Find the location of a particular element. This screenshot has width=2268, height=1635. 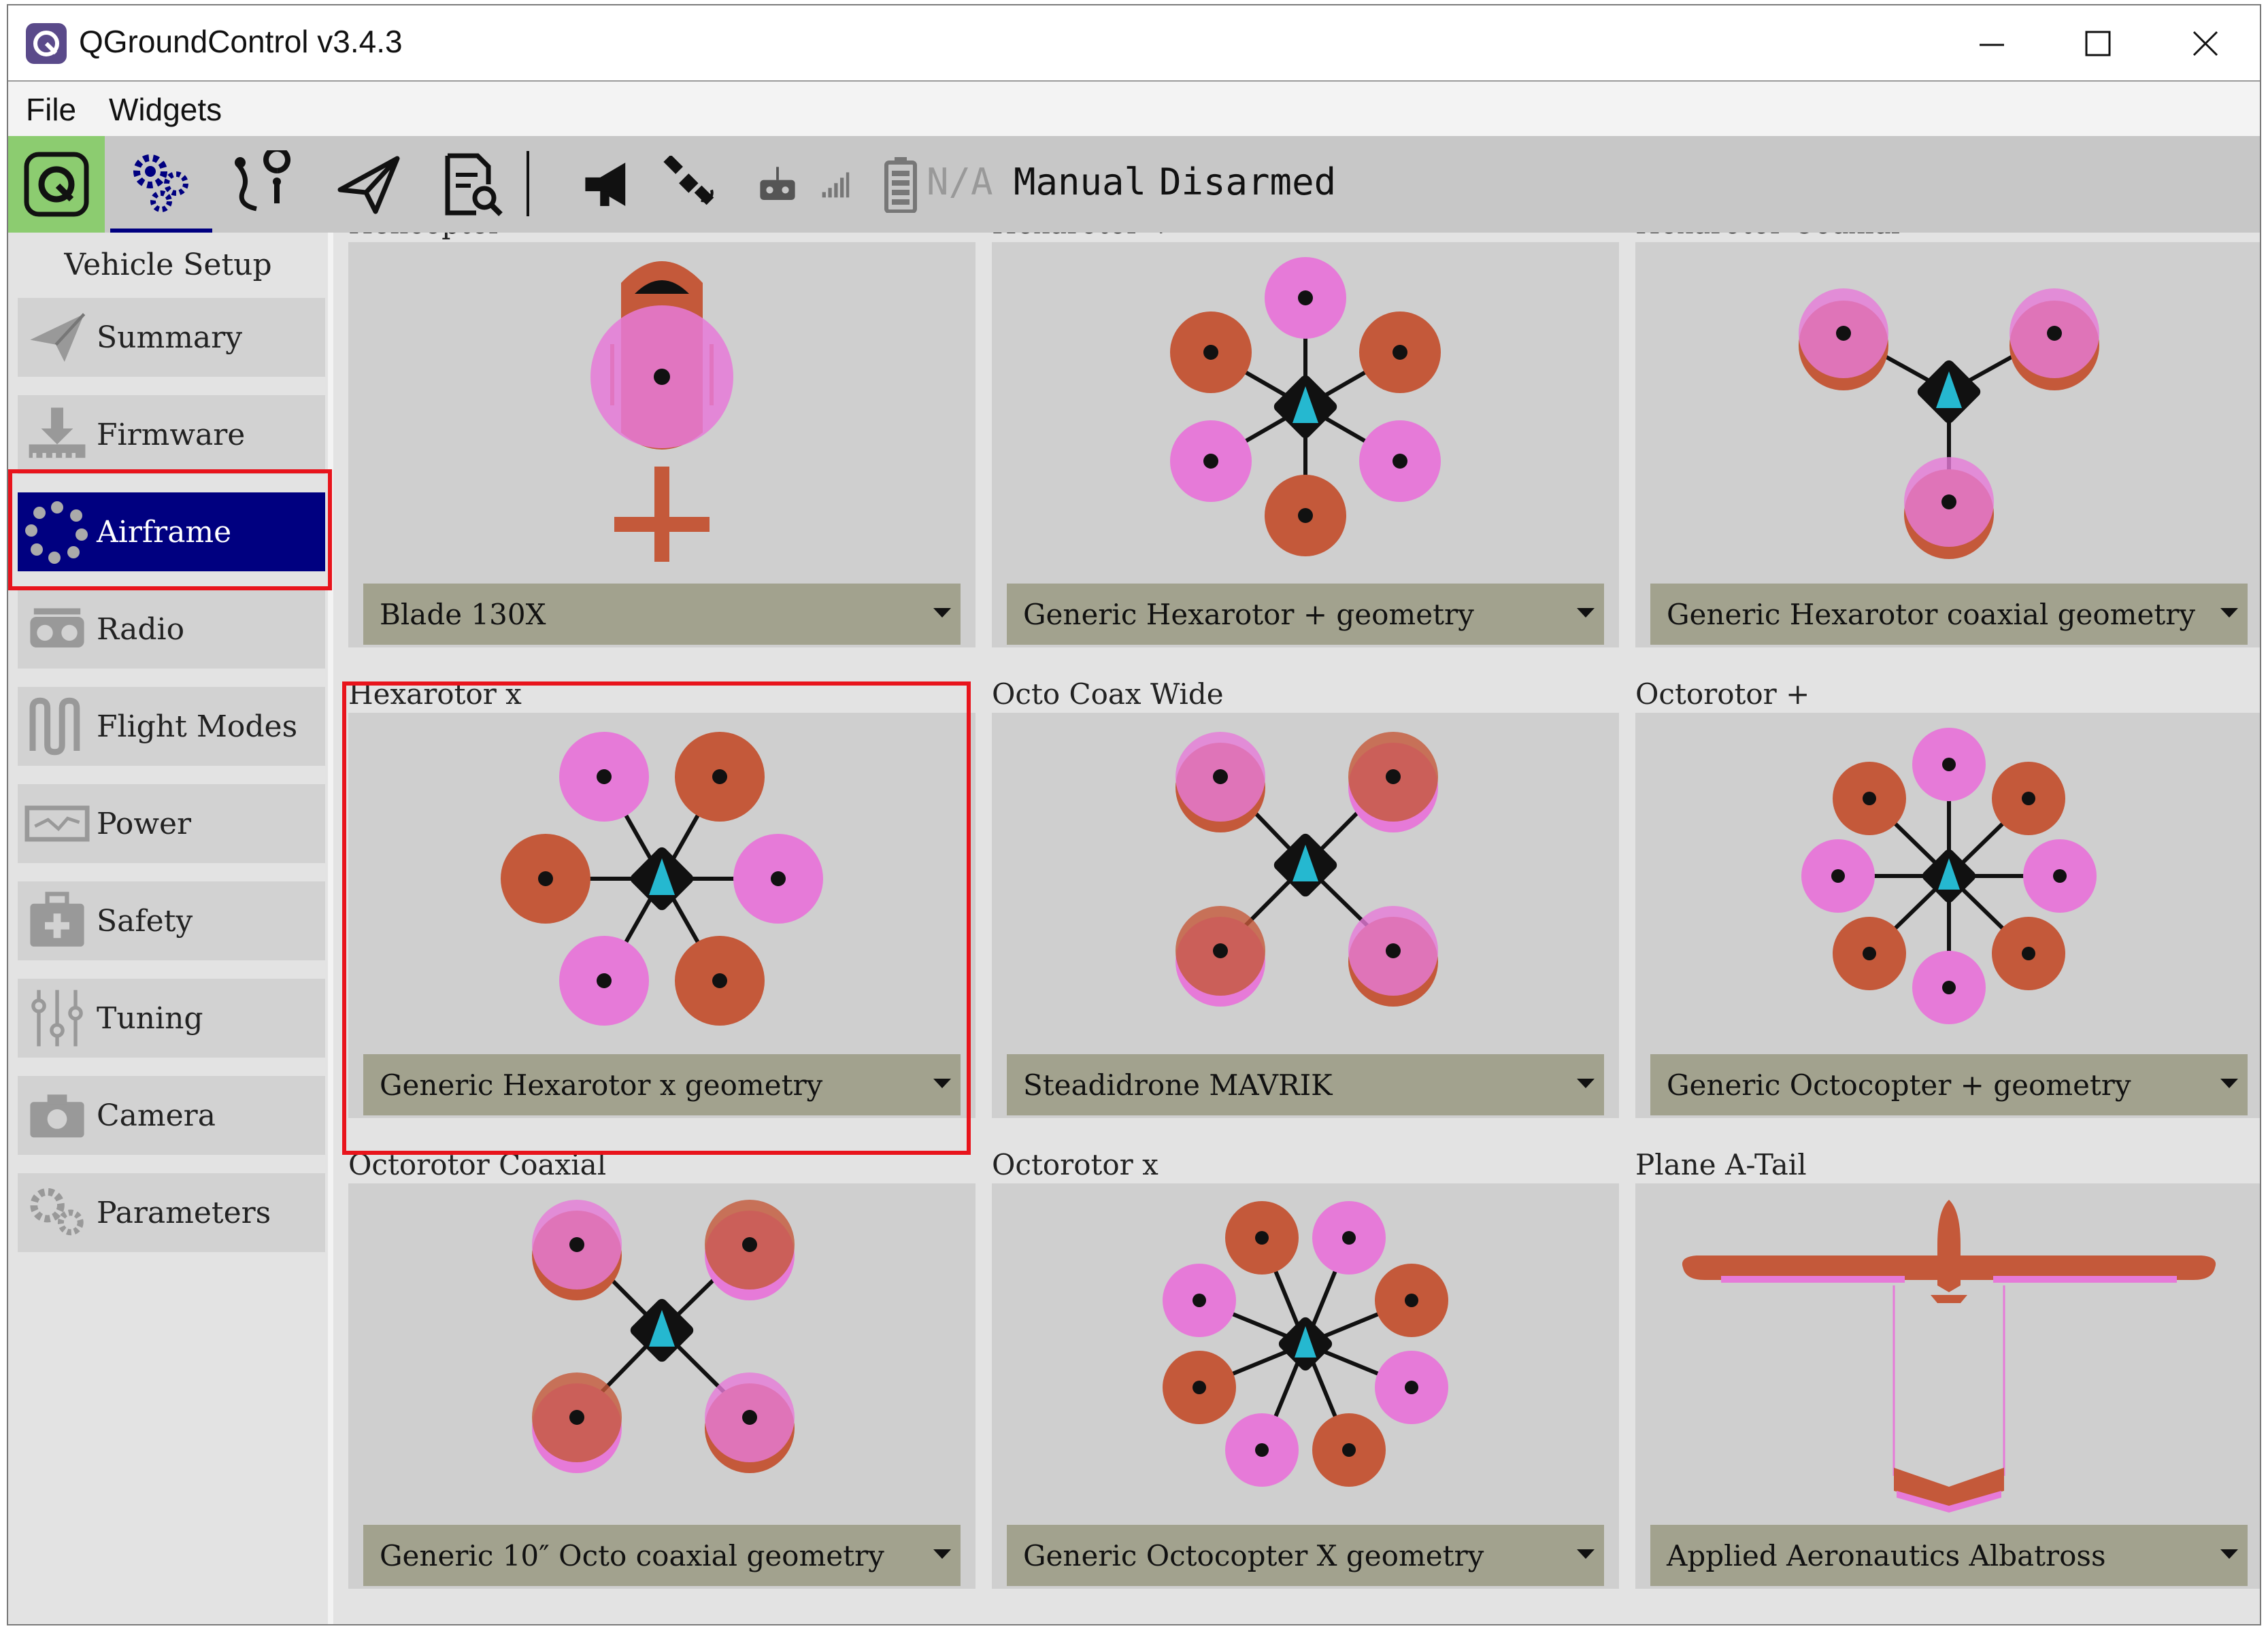

airframe-dropdown: Generic Hexarotor coaxial geometry is located at coordinates (1949, 614).